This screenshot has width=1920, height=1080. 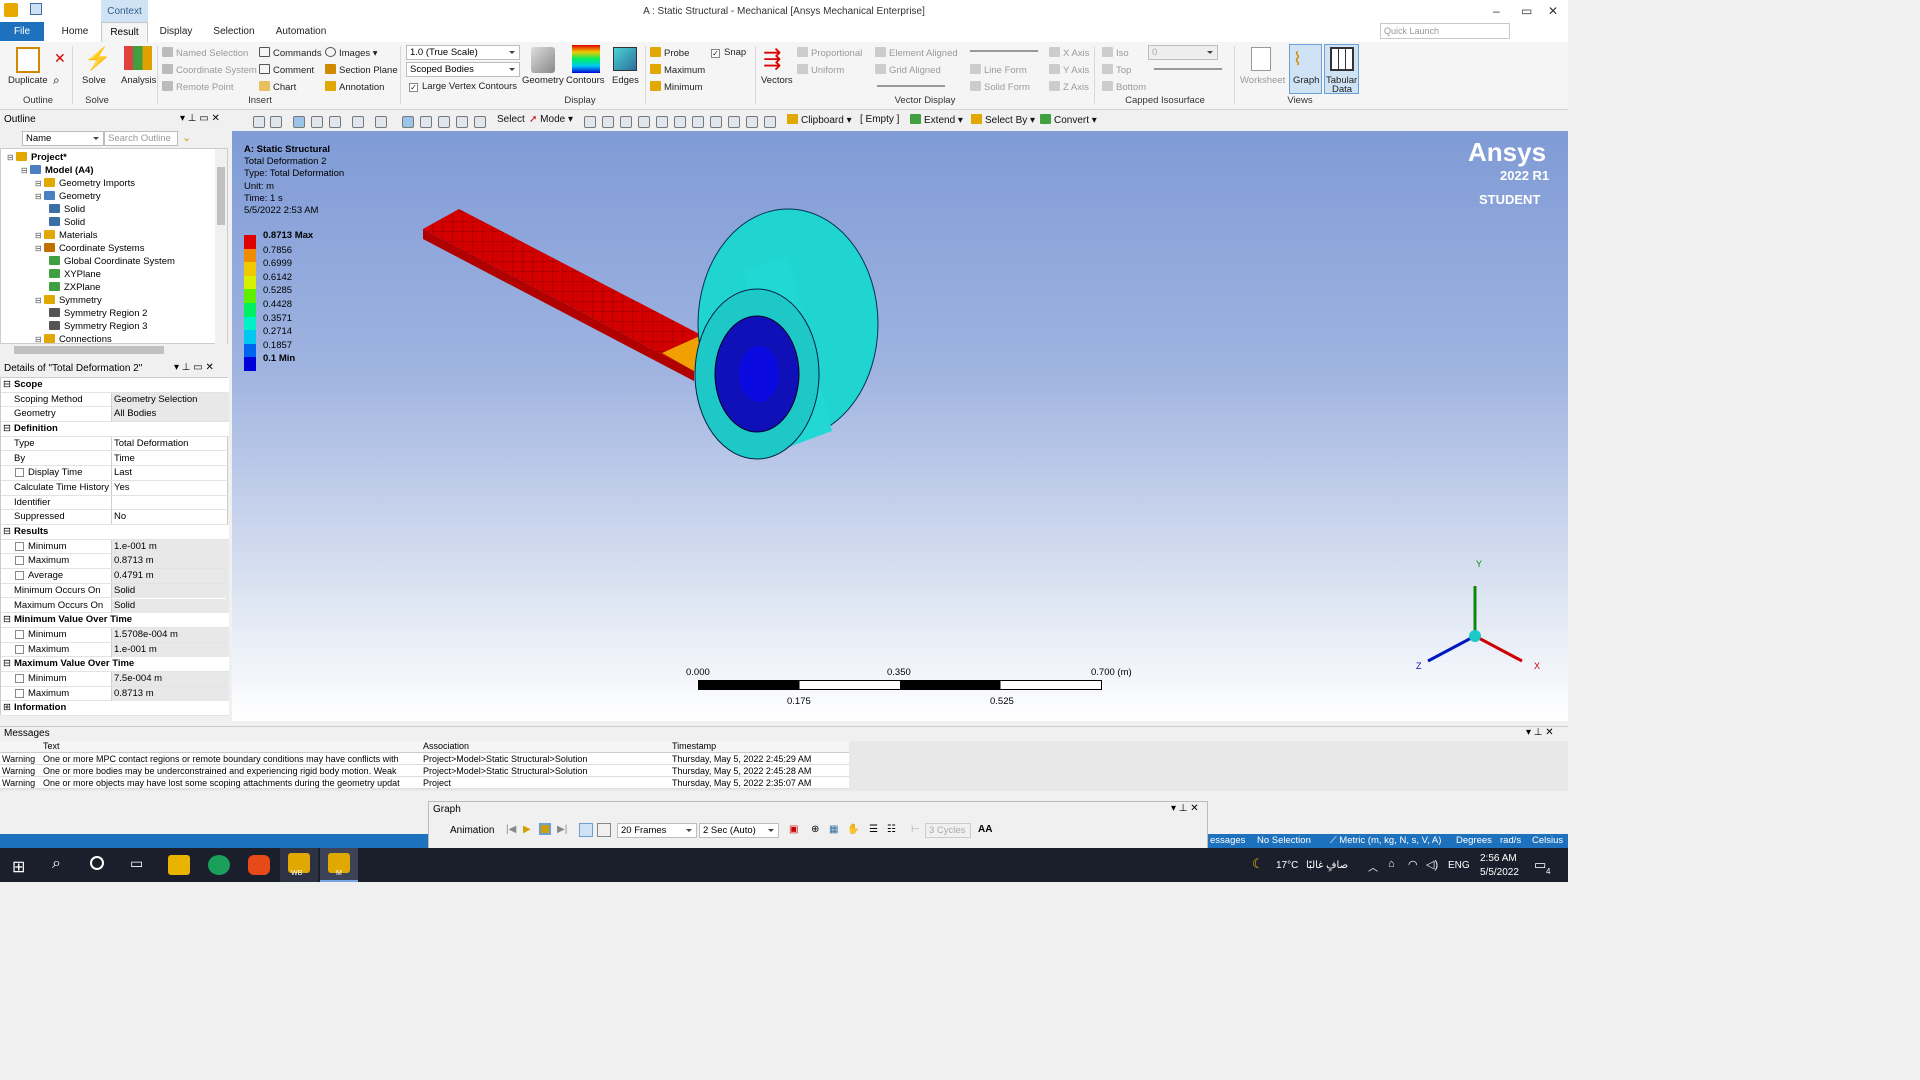 I want to click on next-frame-icon: ▶|, so click(x=562, y=829).